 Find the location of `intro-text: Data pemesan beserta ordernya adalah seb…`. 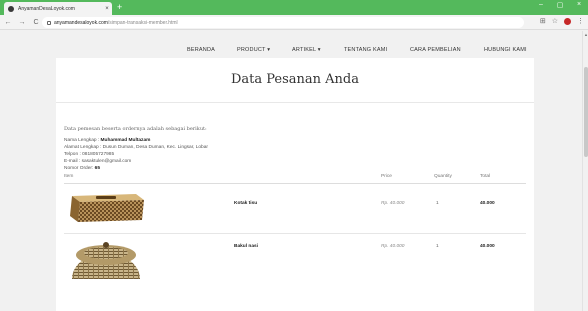

intro-text: Data pemesan beserta ordernya adalah seb… is located at coordinates (135, 129).